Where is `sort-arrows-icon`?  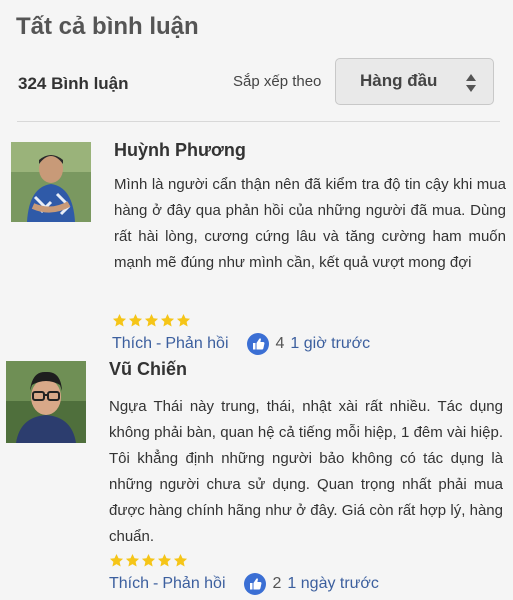
sort-arrows-icon is located at coordinates (471, 83).